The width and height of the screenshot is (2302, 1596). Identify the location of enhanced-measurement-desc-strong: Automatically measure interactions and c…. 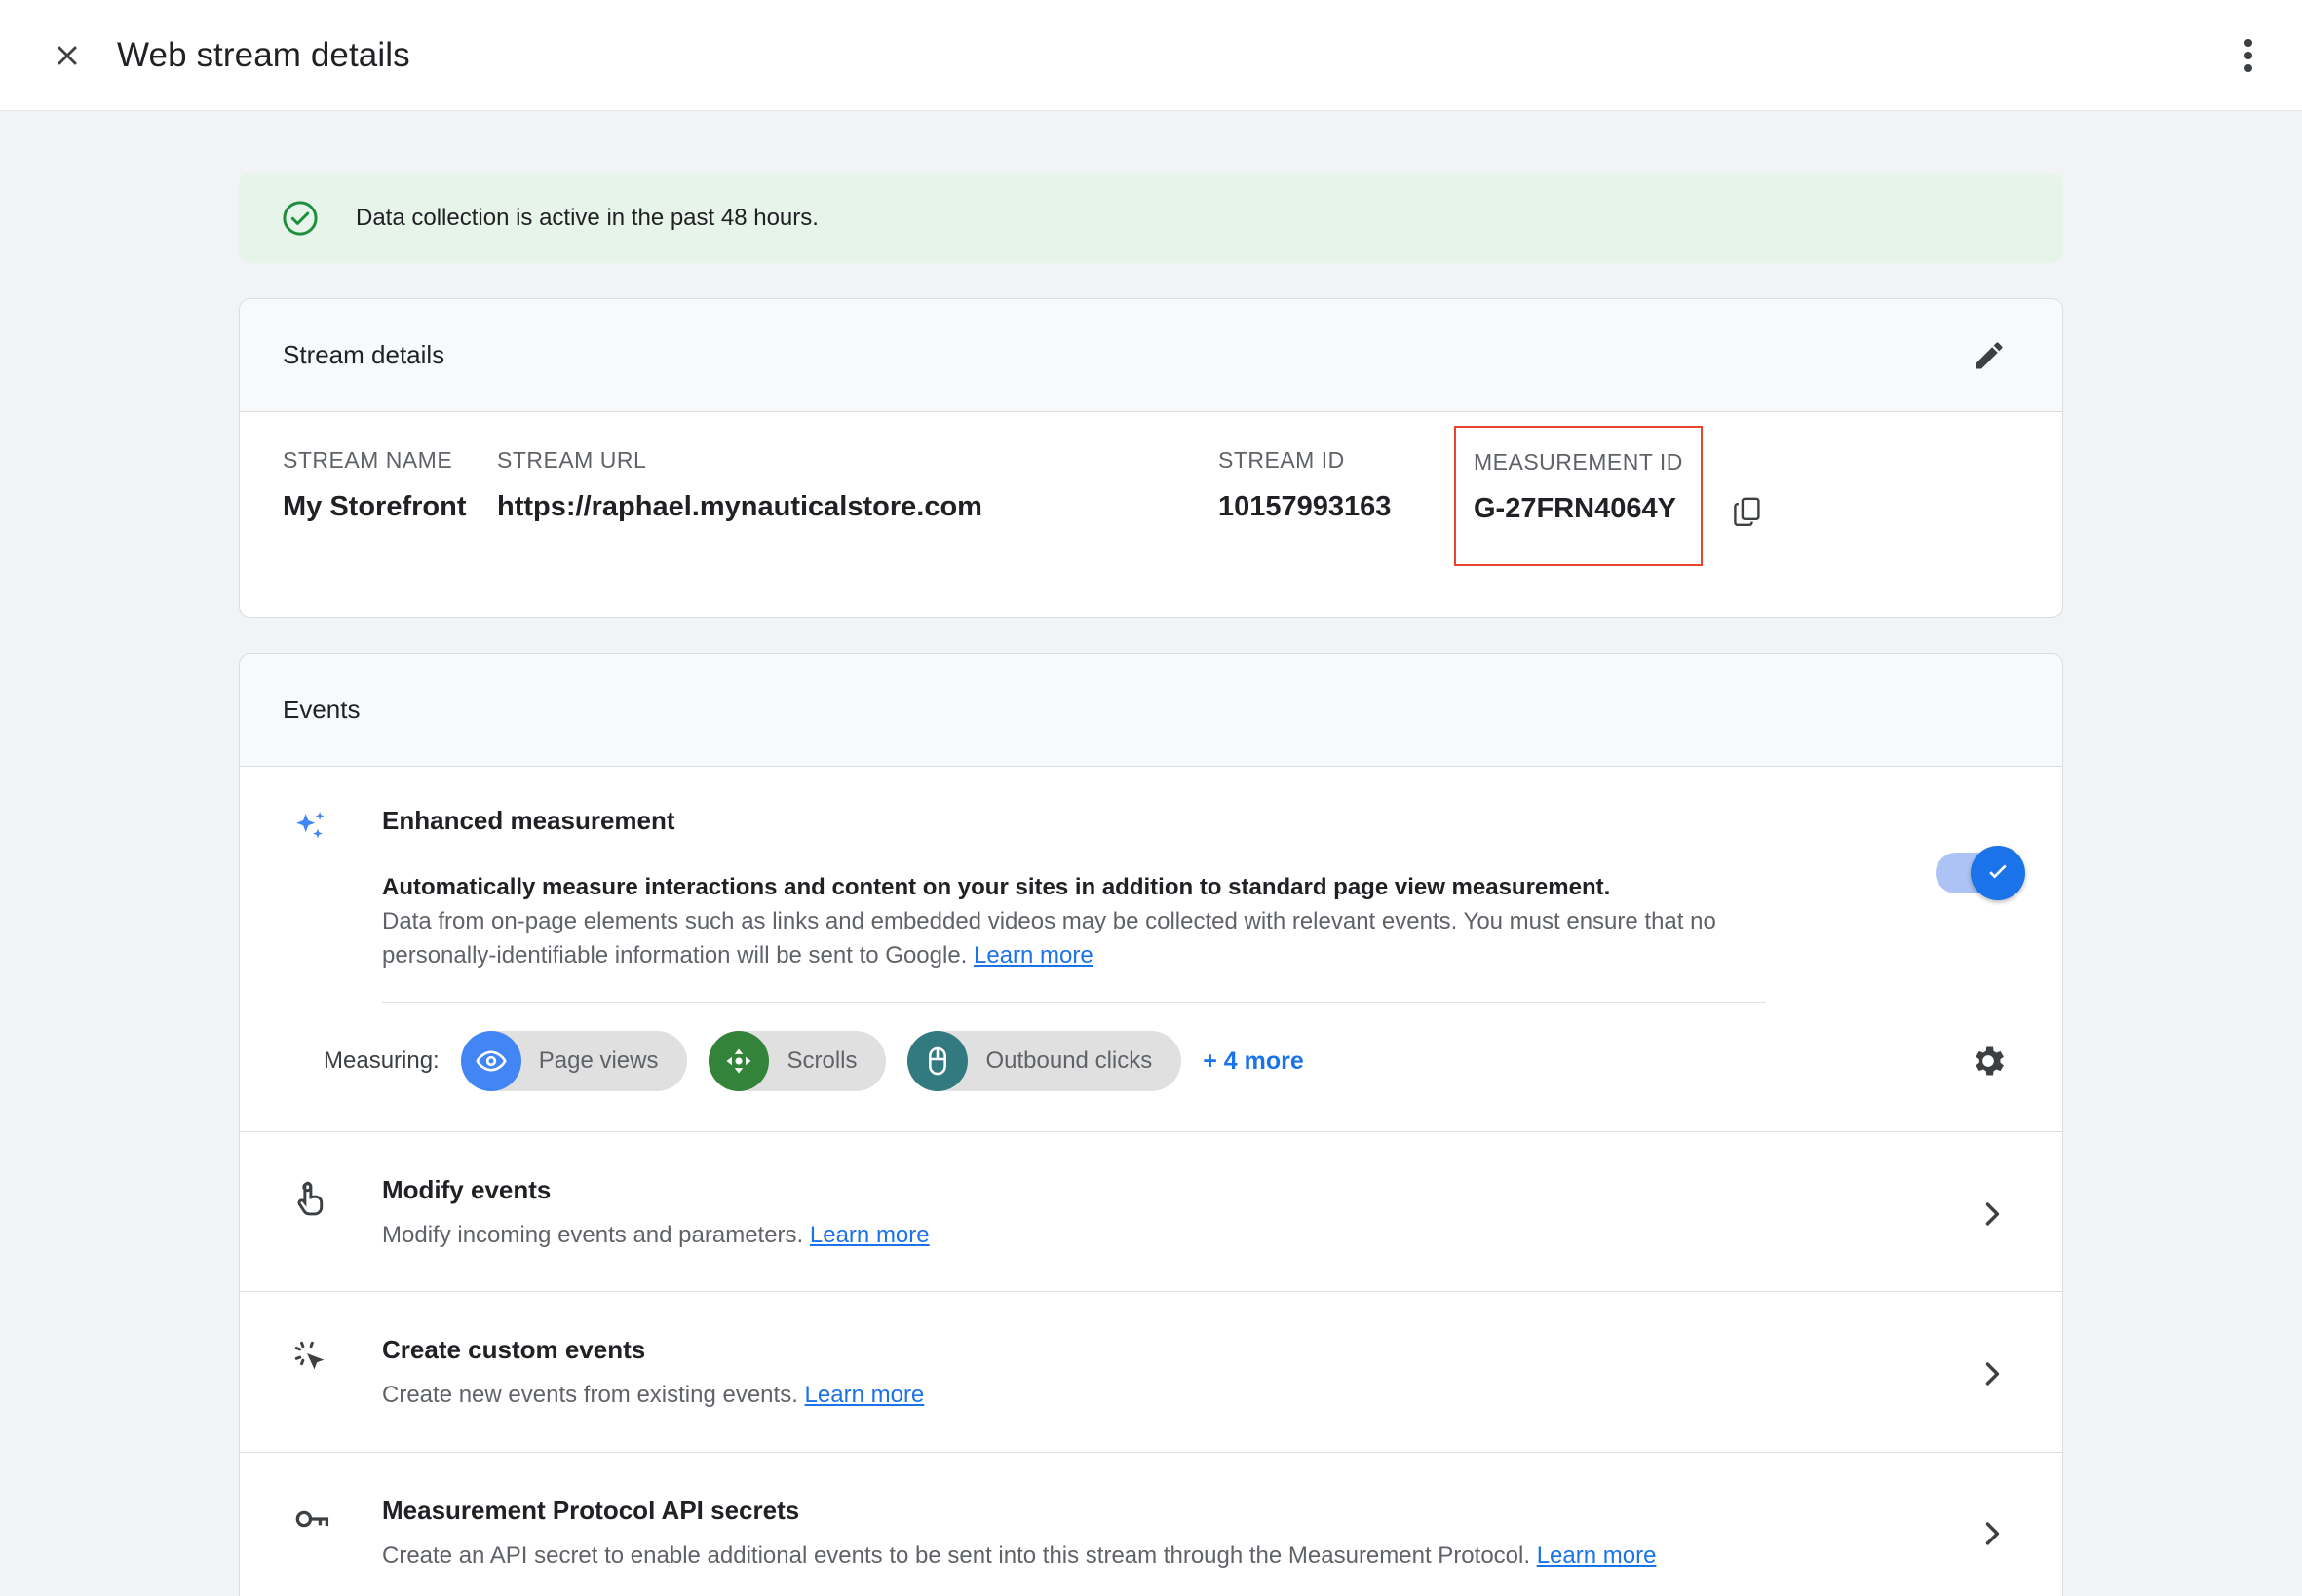
(997, 887).